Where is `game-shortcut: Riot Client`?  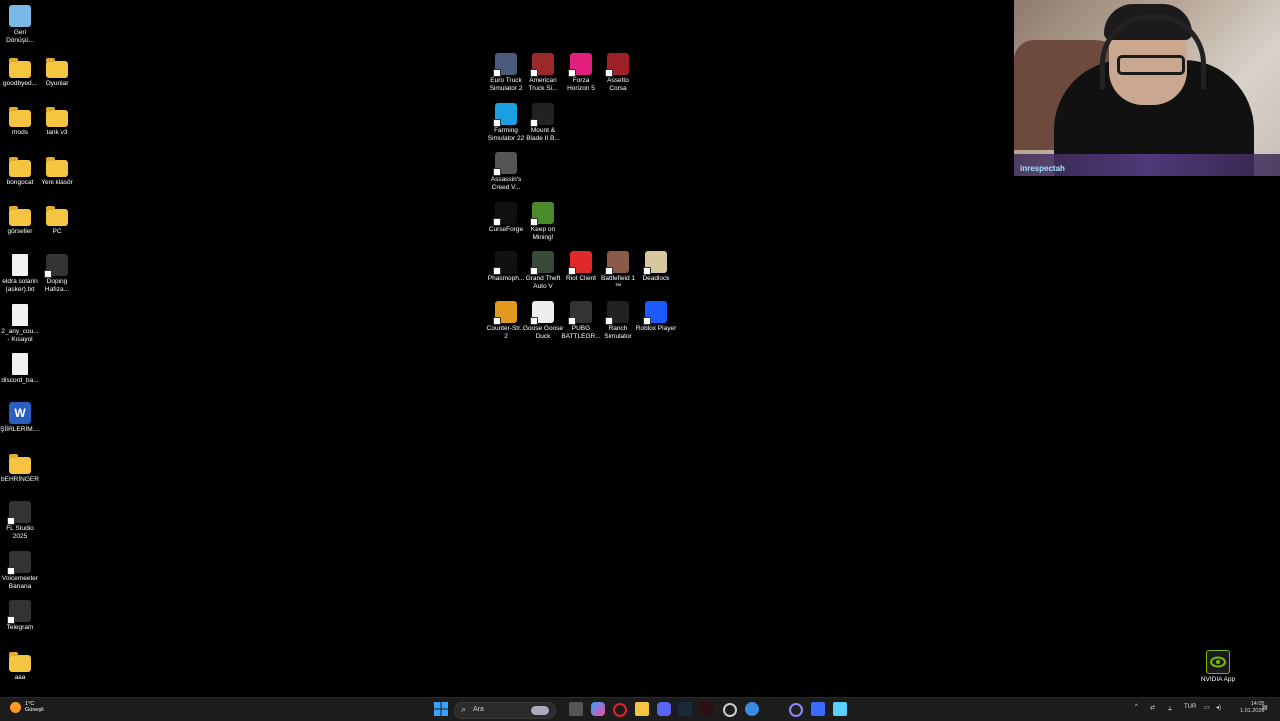
game-shortcut: Riot Client is located at coordinates (581, 267).